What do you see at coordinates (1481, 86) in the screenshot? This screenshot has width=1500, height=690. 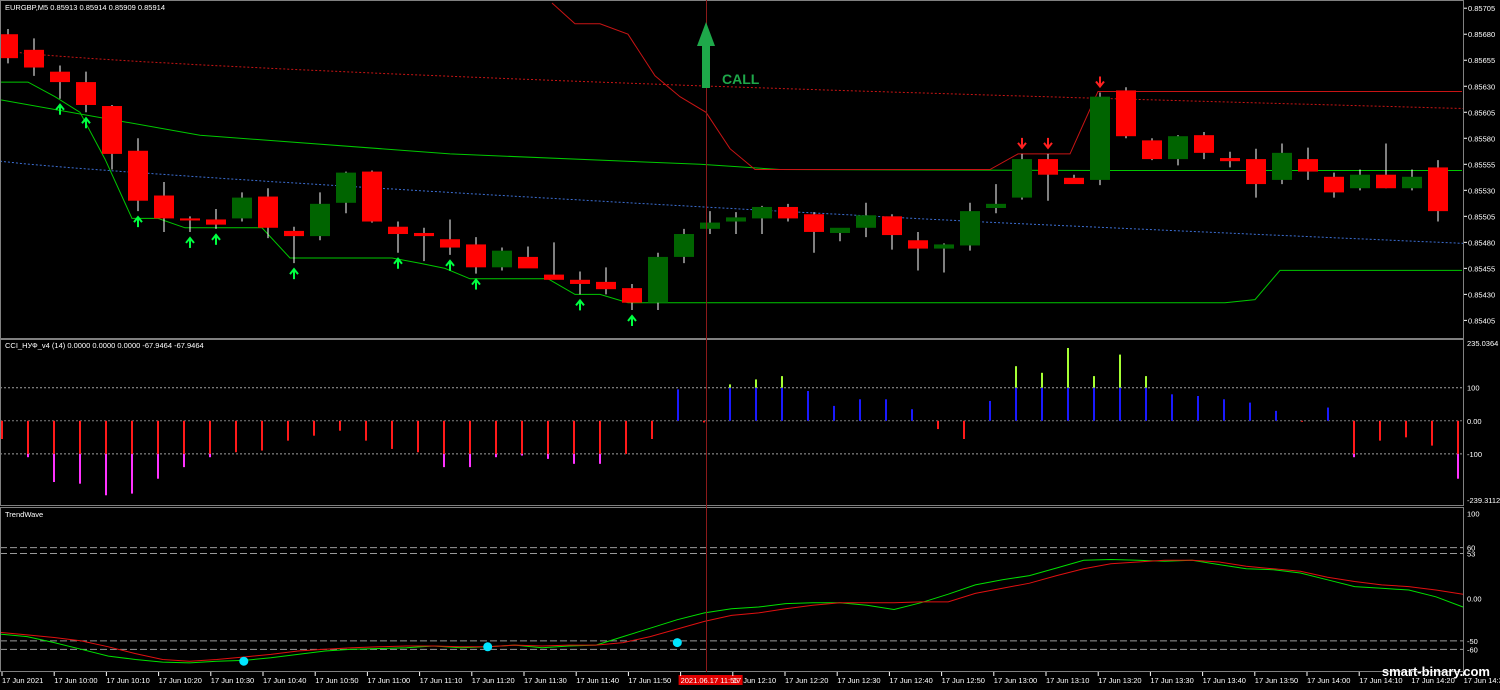 I see `price-tick-label: 0.85630` at bounding box center [1481, 86].